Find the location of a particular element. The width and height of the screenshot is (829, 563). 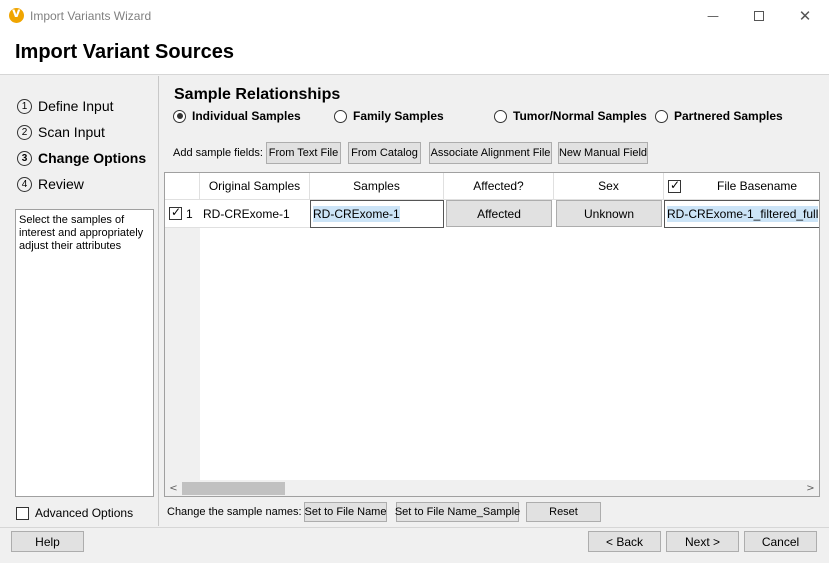

row-index: 1 is located at coordinates (189, 213).